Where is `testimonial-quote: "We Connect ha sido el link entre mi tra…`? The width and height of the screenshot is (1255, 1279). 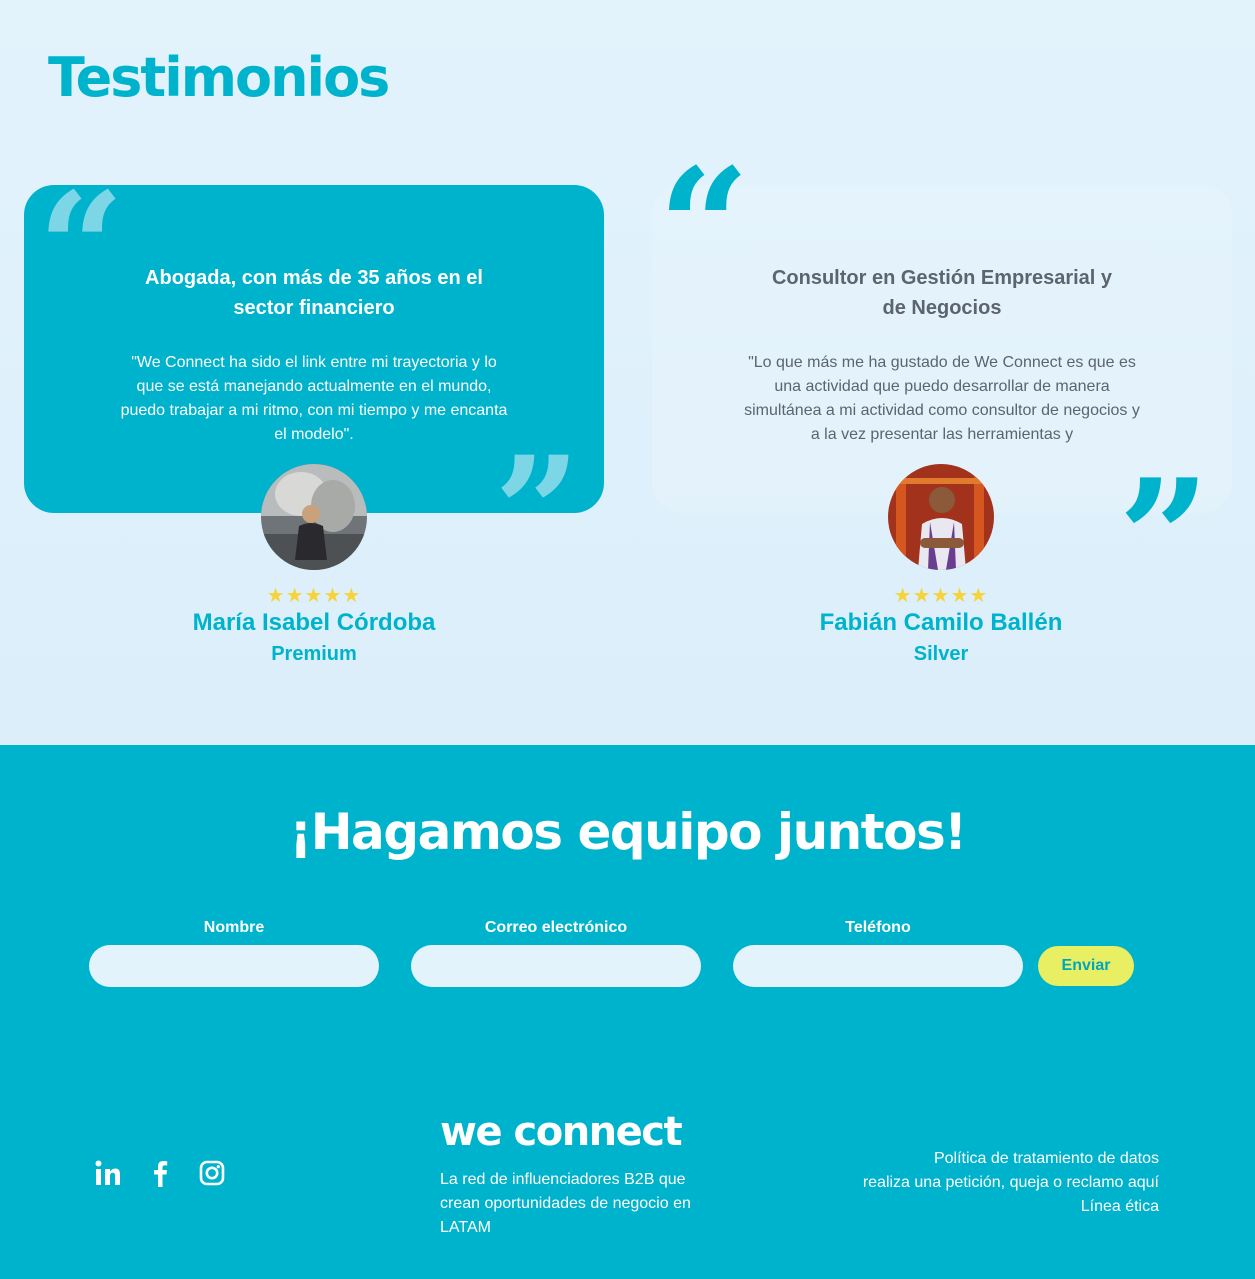 testimonial-quote: "We Connect ha sido el link entre mi tra… is located at coordinates (314, 398).